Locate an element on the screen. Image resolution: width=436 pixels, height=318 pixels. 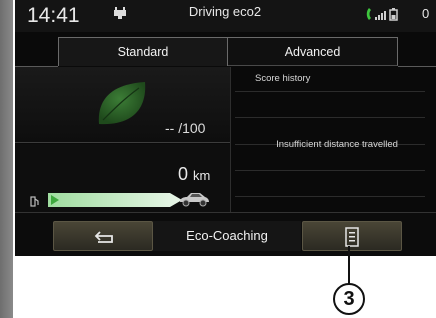
history-empty-message: Insufficient distance travelled is located at coordinates (337, 144).